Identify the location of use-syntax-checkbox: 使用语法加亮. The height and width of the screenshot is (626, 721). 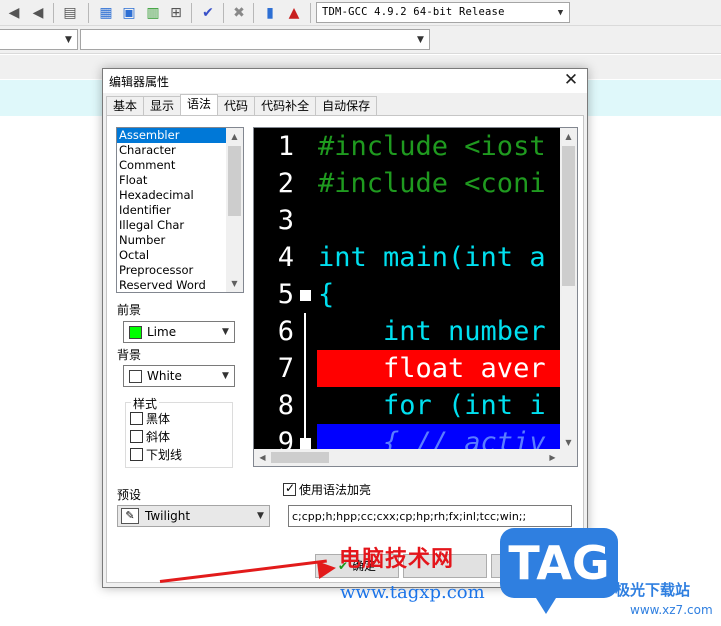
(327, 489).